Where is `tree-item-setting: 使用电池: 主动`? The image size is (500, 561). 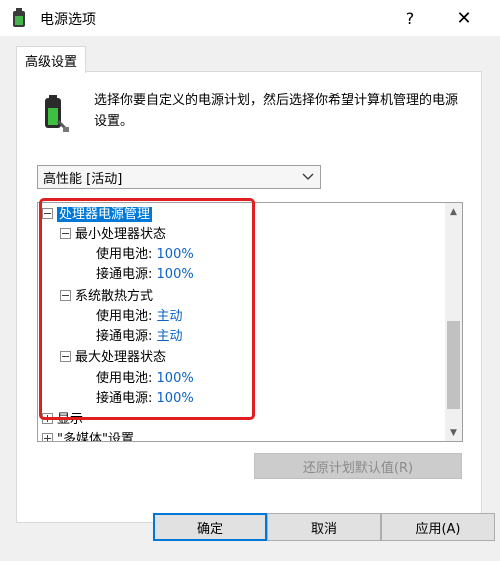
tree-item-setting: 使用电池: 主动 is located at coordinates (139, 317).